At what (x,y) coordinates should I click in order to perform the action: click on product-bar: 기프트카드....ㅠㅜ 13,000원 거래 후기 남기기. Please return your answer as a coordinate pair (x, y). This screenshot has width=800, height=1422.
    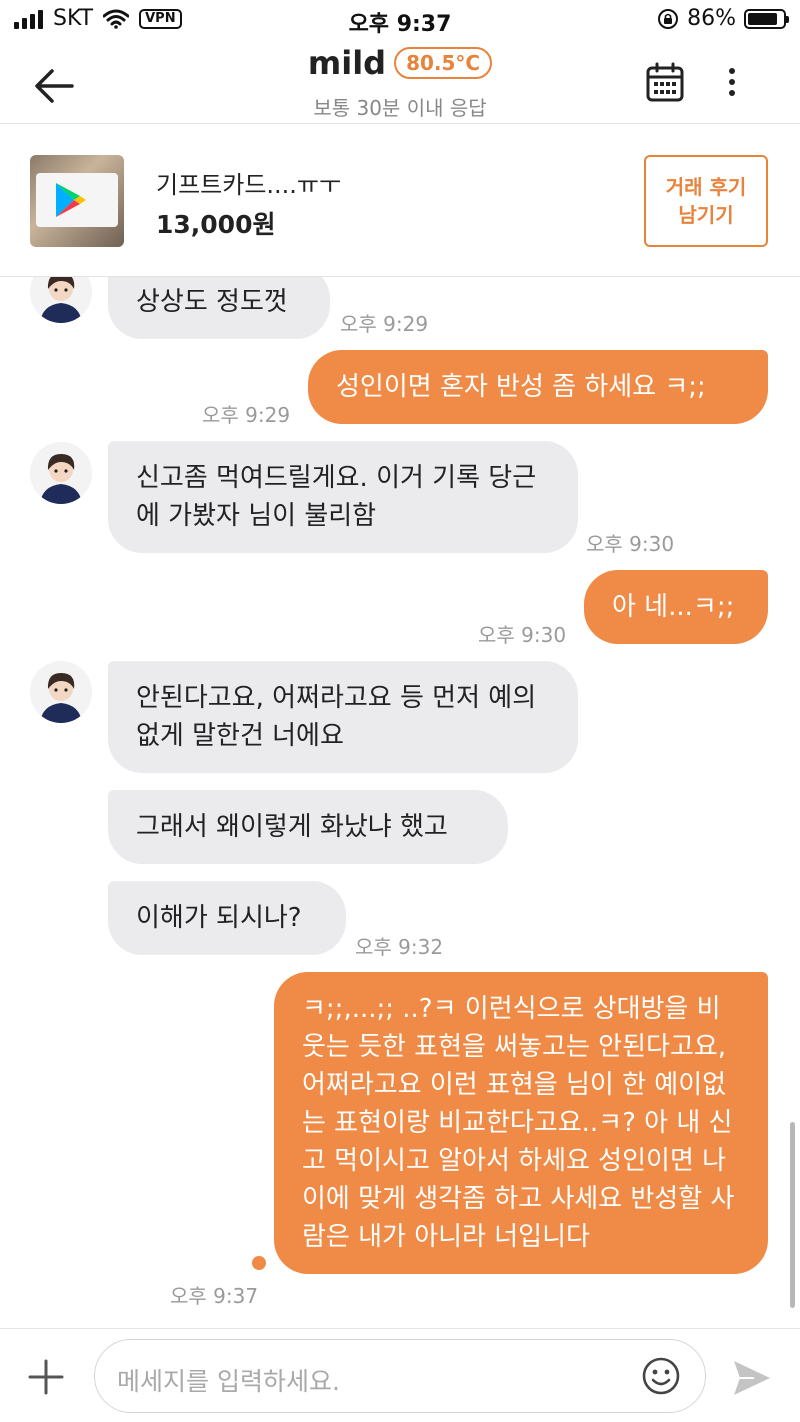
    Looking at the image, I should click on (400, 201).